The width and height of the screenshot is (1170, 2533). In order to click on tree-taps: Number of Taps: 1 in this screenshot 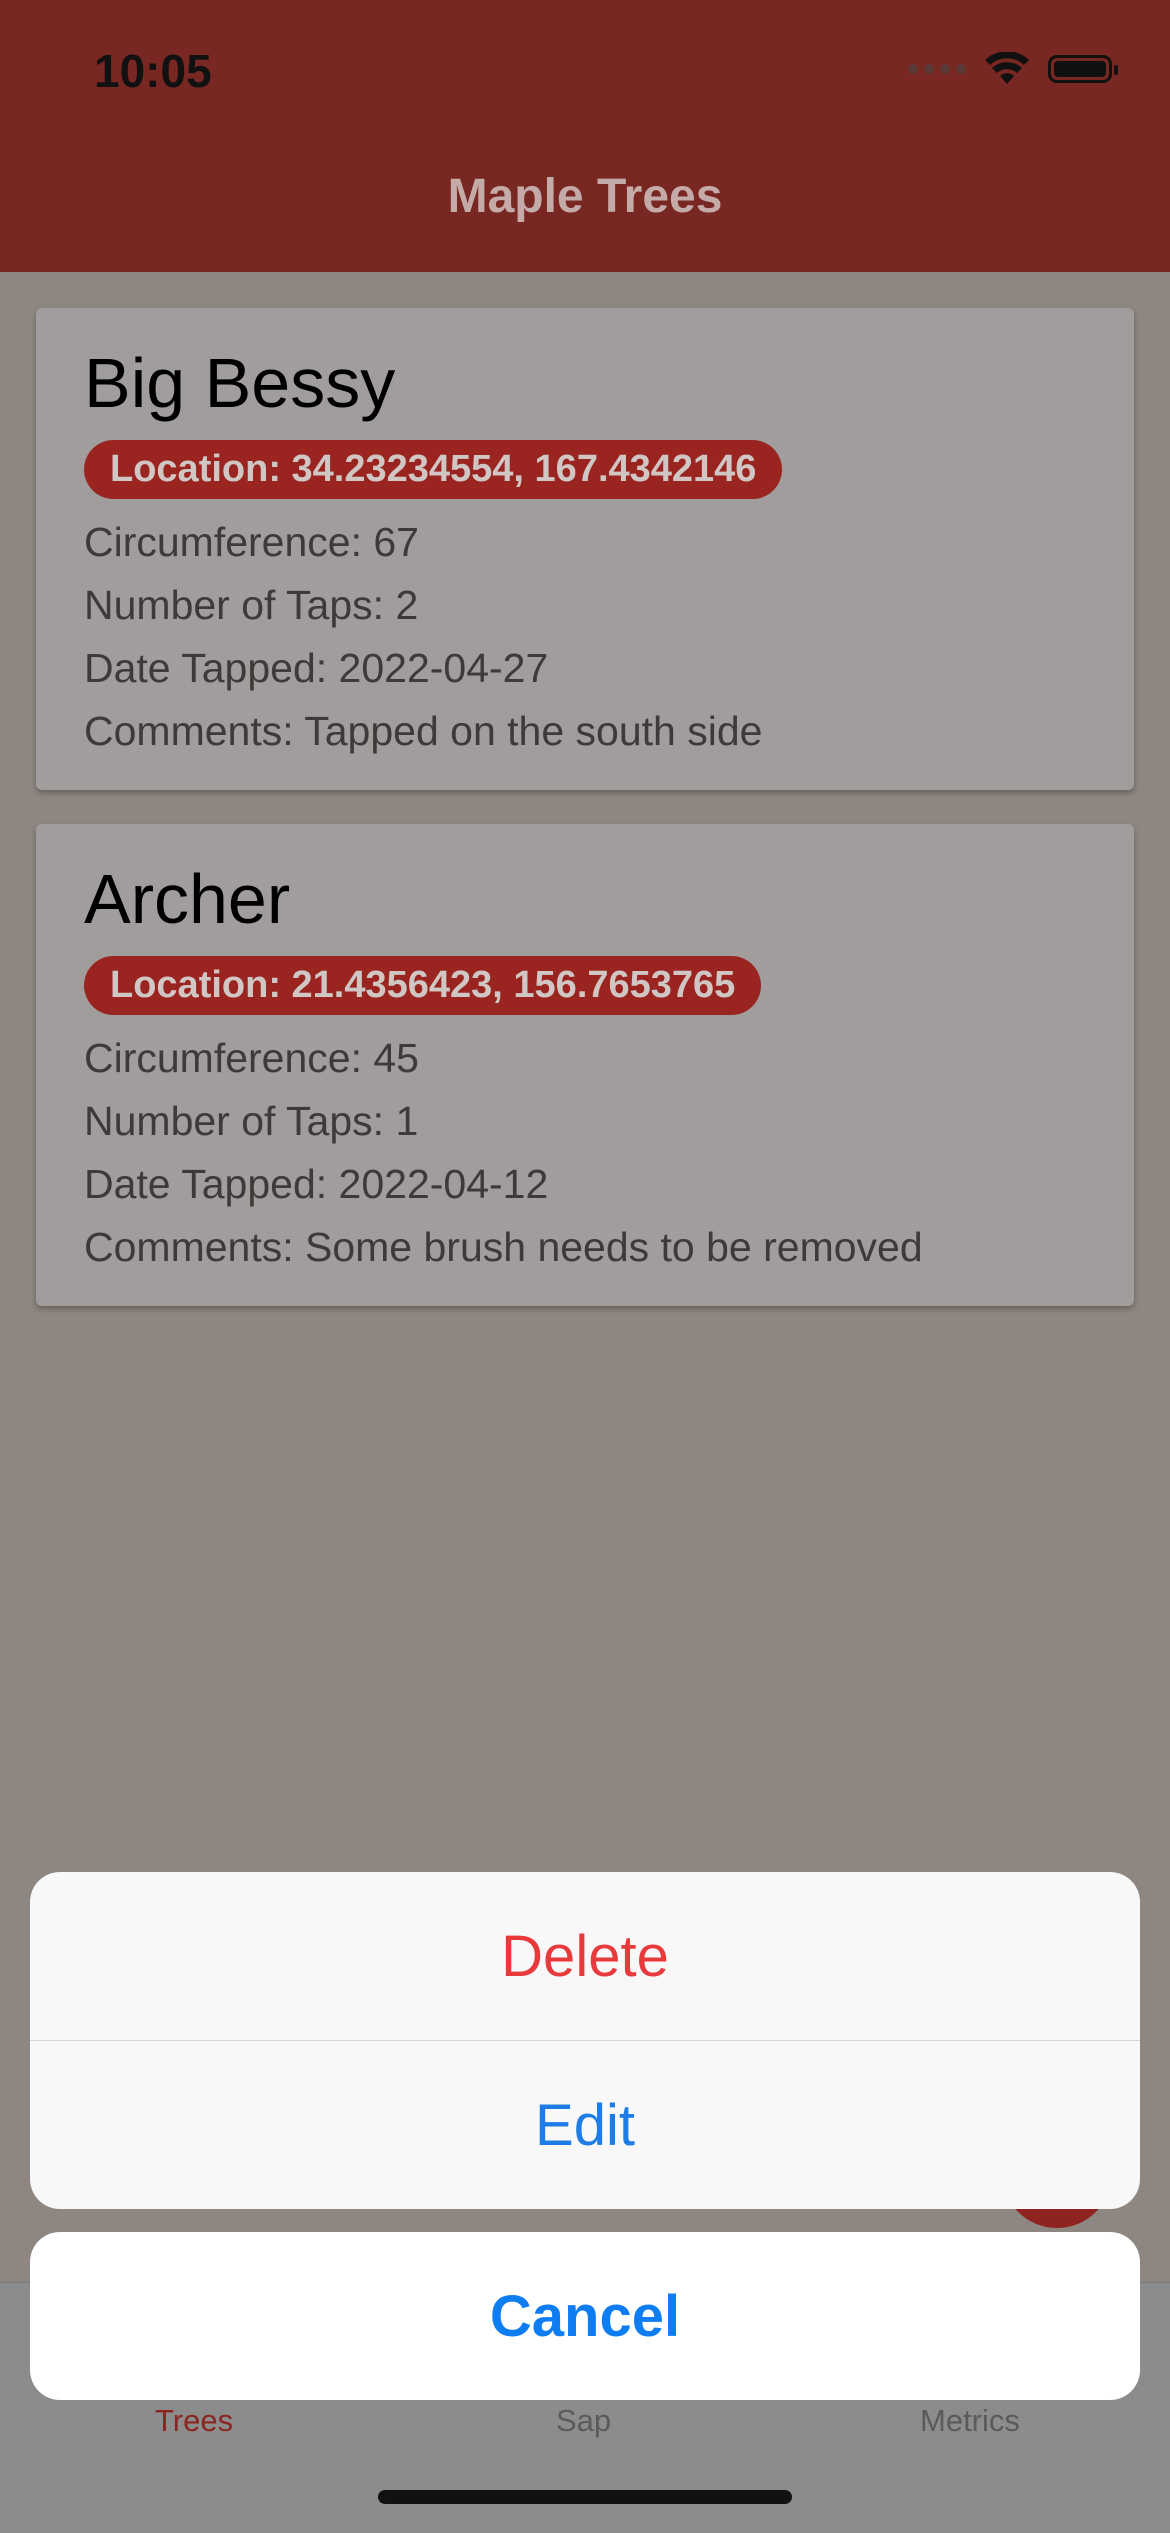, I will do `click(251, 1121)`.